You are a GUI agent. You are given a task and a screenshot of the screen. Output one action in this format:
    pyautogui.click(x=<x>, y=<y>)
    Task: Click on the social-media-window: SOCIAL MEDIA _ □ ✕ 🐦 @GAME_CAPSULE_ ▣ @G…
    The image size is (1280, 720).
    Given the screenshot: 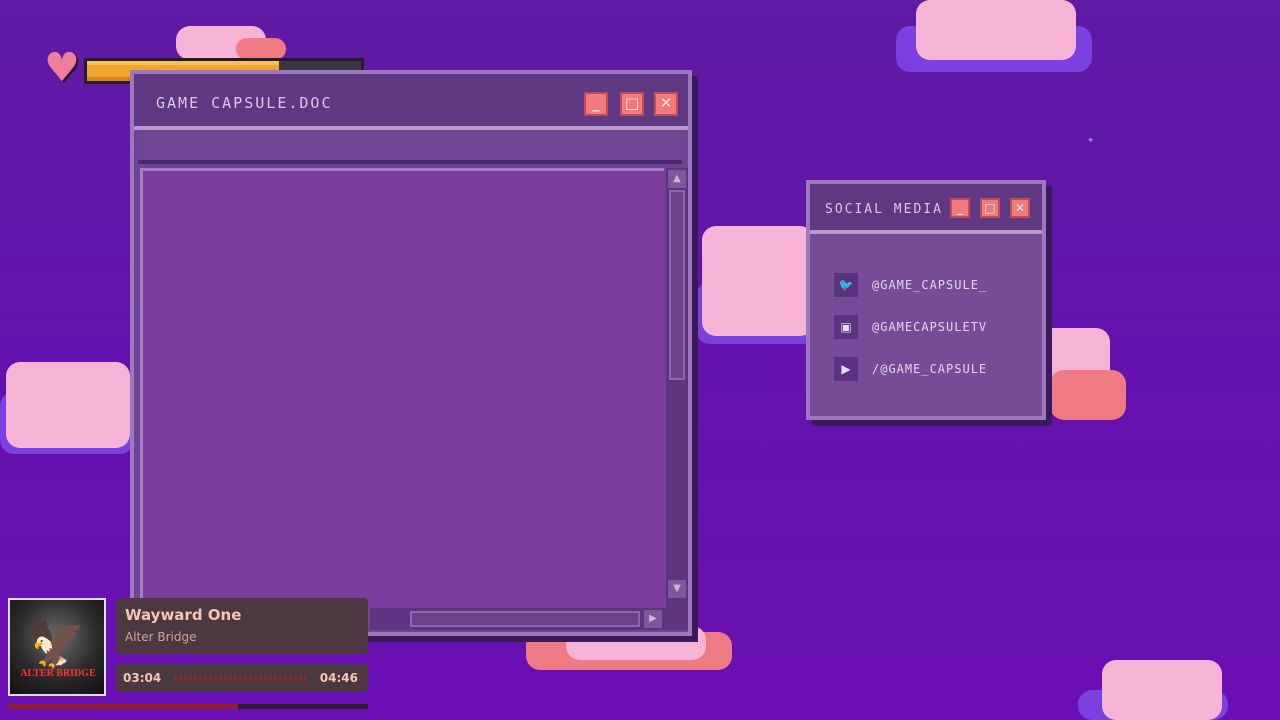 What is the action you would take?
    pyautogui.click(x=926, y=300)
    